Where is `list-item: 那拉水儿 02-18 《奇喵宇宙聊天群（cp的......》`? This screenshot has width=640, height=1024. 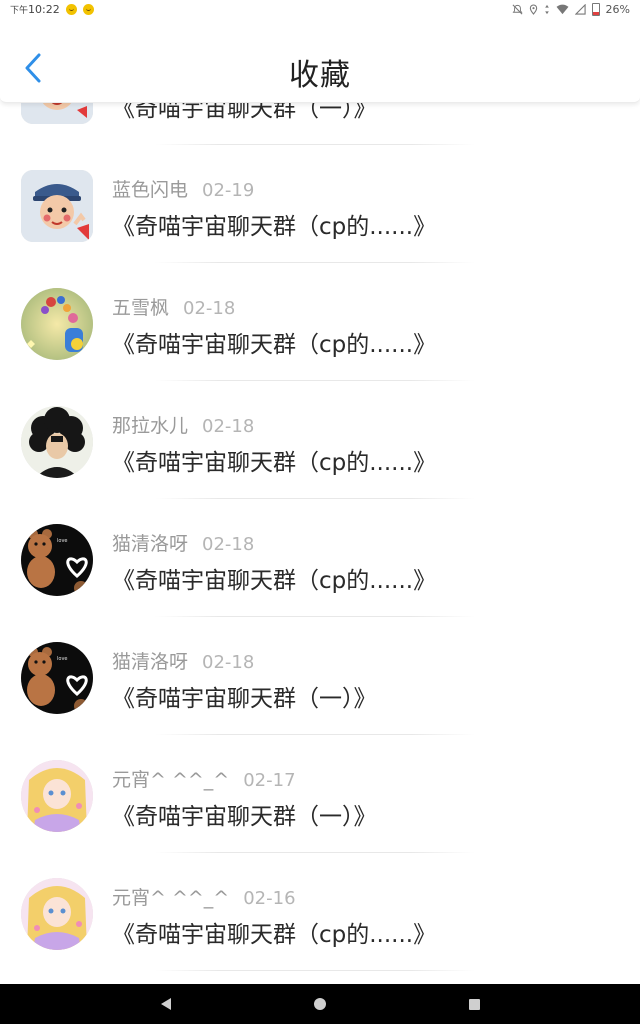 list-item: 那拉水儿 02-18 《奇喵宇宙聊天群（cp的......》 is located at coordinates (320, 440).